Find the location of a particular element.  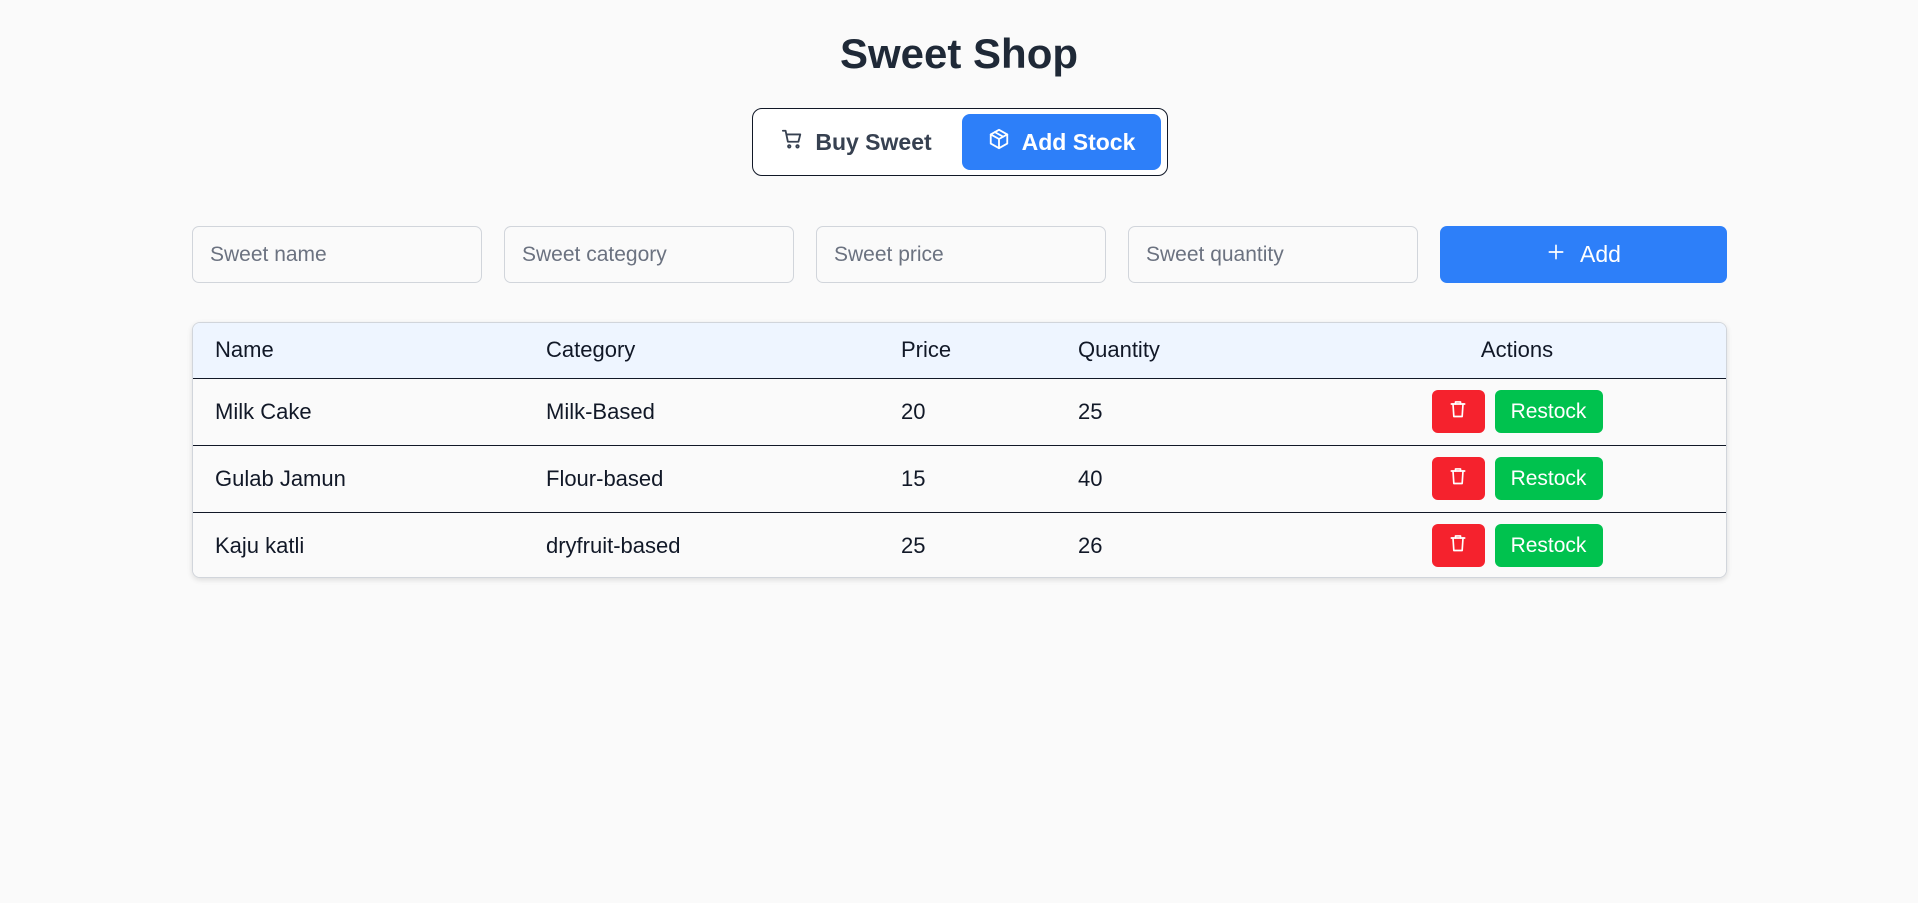

sweet-name-input is located at coordinates (337, 254).